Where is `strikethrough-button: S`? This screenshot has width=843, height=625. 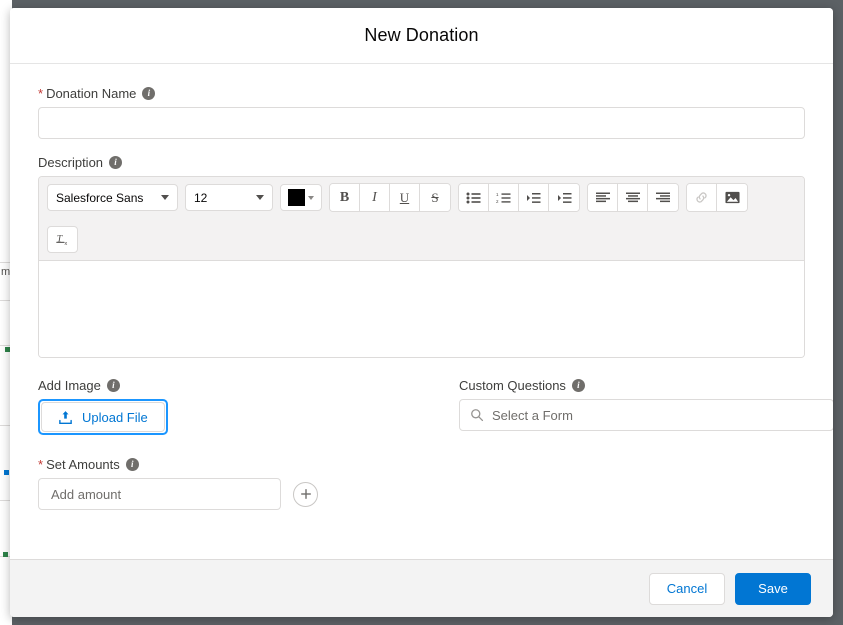
strikethrough-button: S is located at coordinates (435, 197).